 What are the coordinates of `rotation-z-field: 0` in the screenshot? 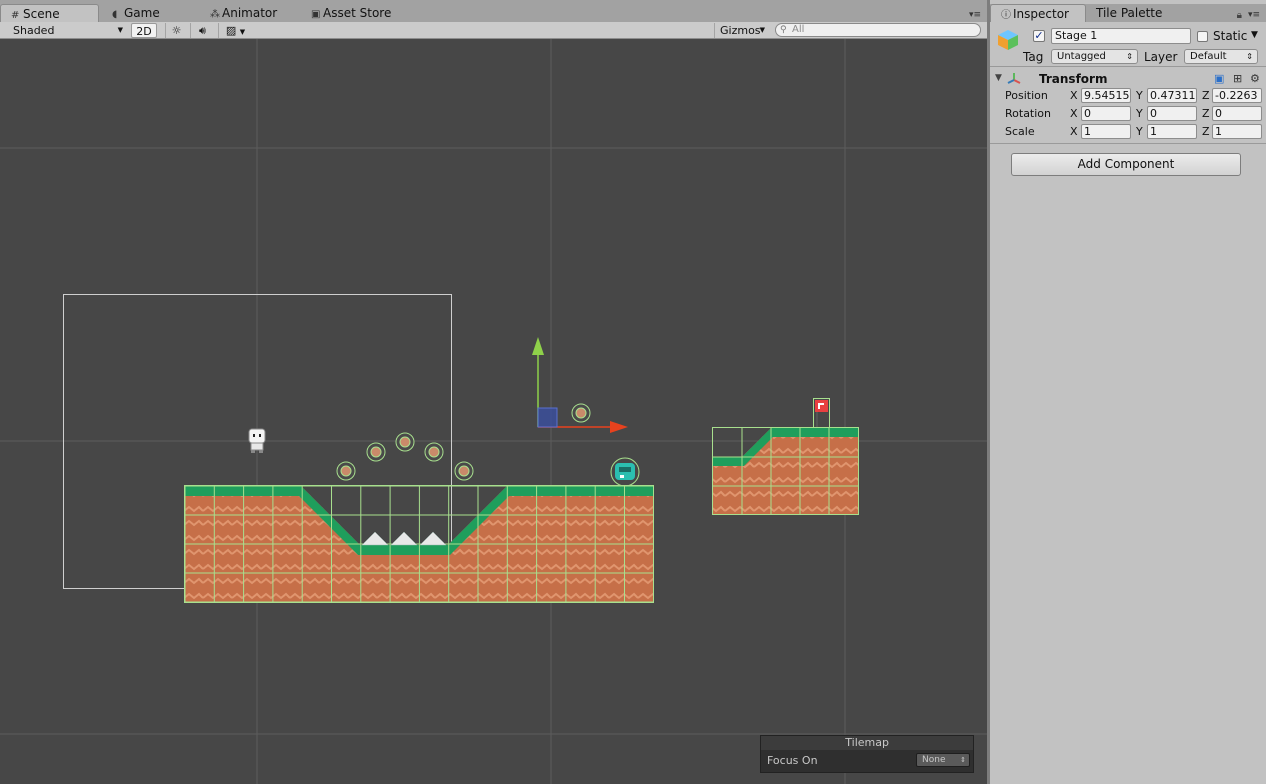 It's located at (1237, 113).